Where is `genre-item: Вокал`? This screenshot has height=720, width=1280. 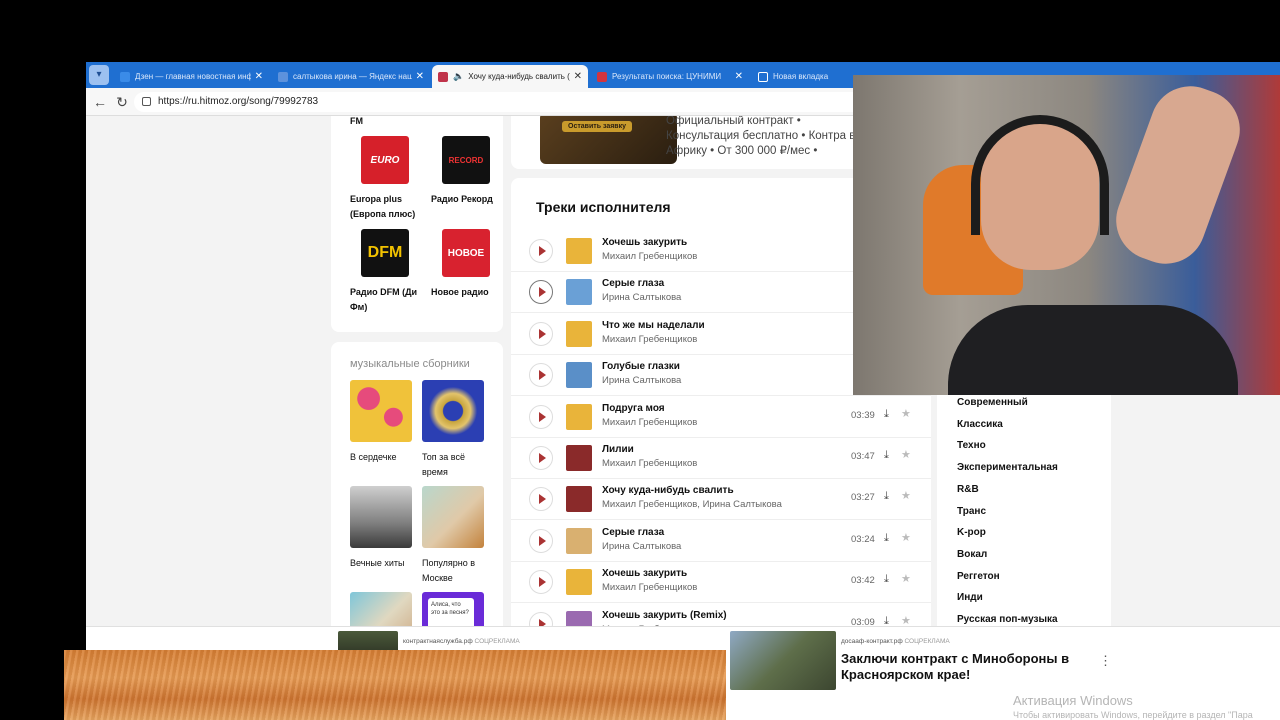
genre-item: Вокал is located at coordinates (972, 554).